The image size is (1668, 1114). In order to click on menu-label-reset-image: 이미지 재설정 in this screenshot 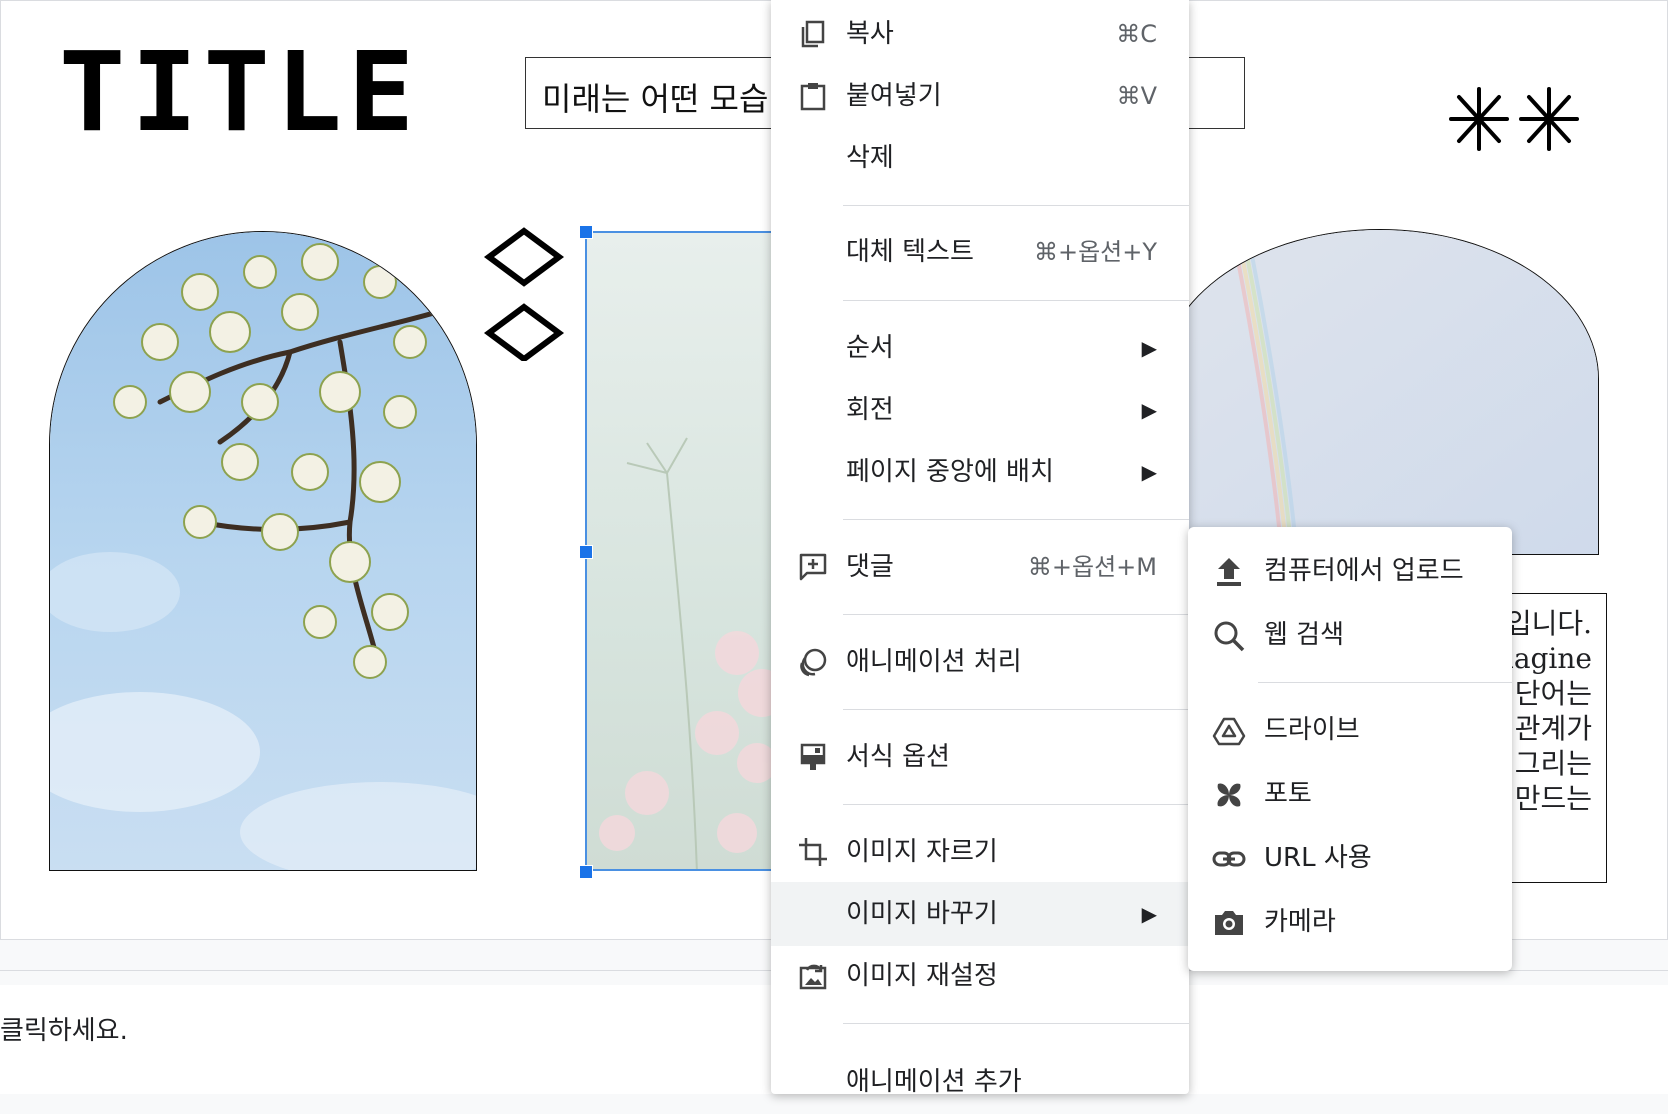, I will do `click(922, 976)`.